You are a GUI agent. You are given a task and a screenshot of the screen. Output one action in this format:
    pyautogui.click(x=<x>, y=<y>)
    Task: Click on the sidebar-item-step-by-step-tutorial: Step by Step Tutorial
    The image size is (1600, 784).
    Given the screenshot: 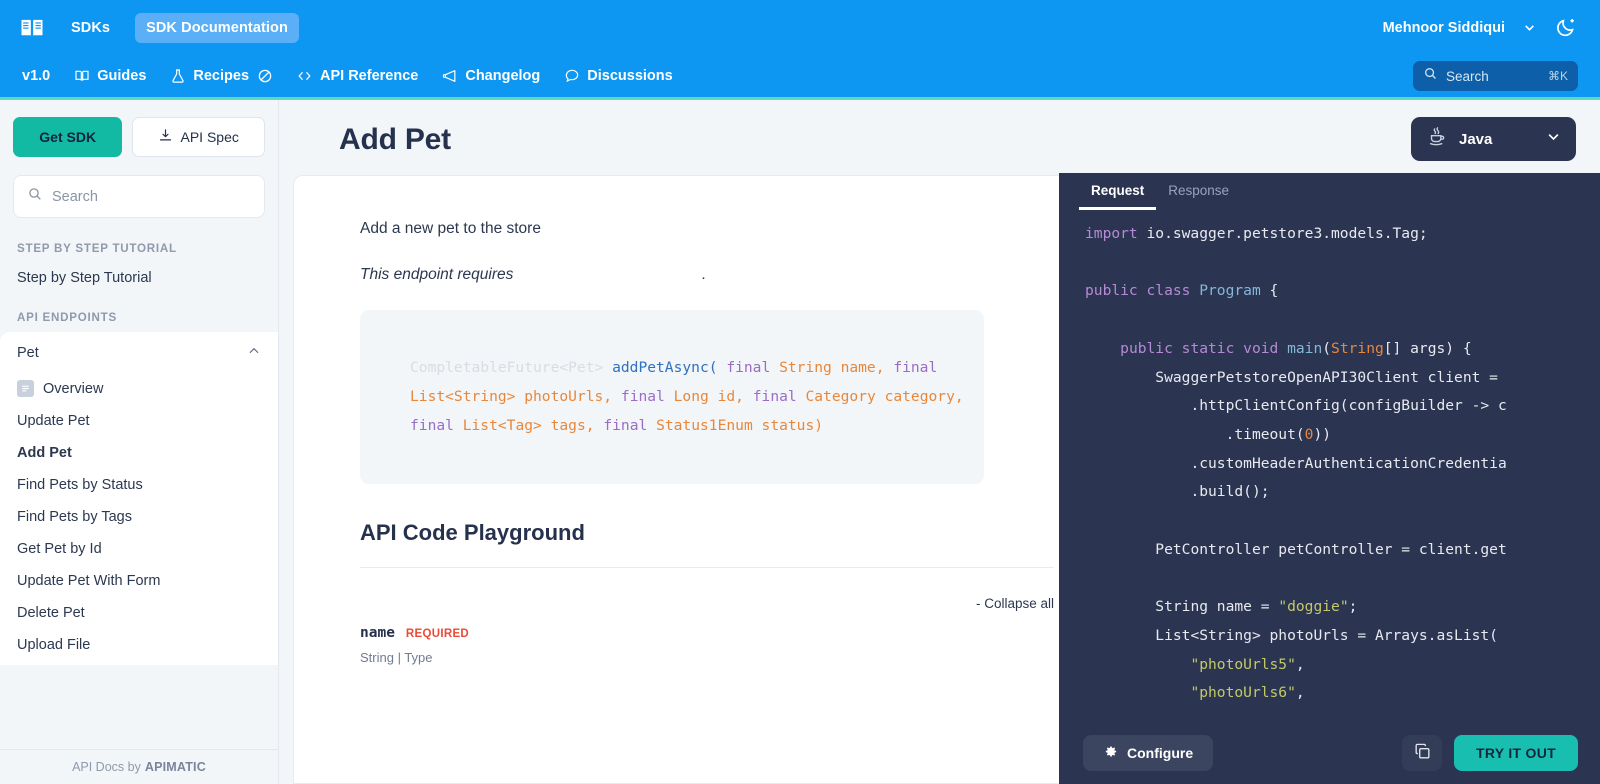 What is the action you would take?
    pyautogui.click(x=139, y=278)
    